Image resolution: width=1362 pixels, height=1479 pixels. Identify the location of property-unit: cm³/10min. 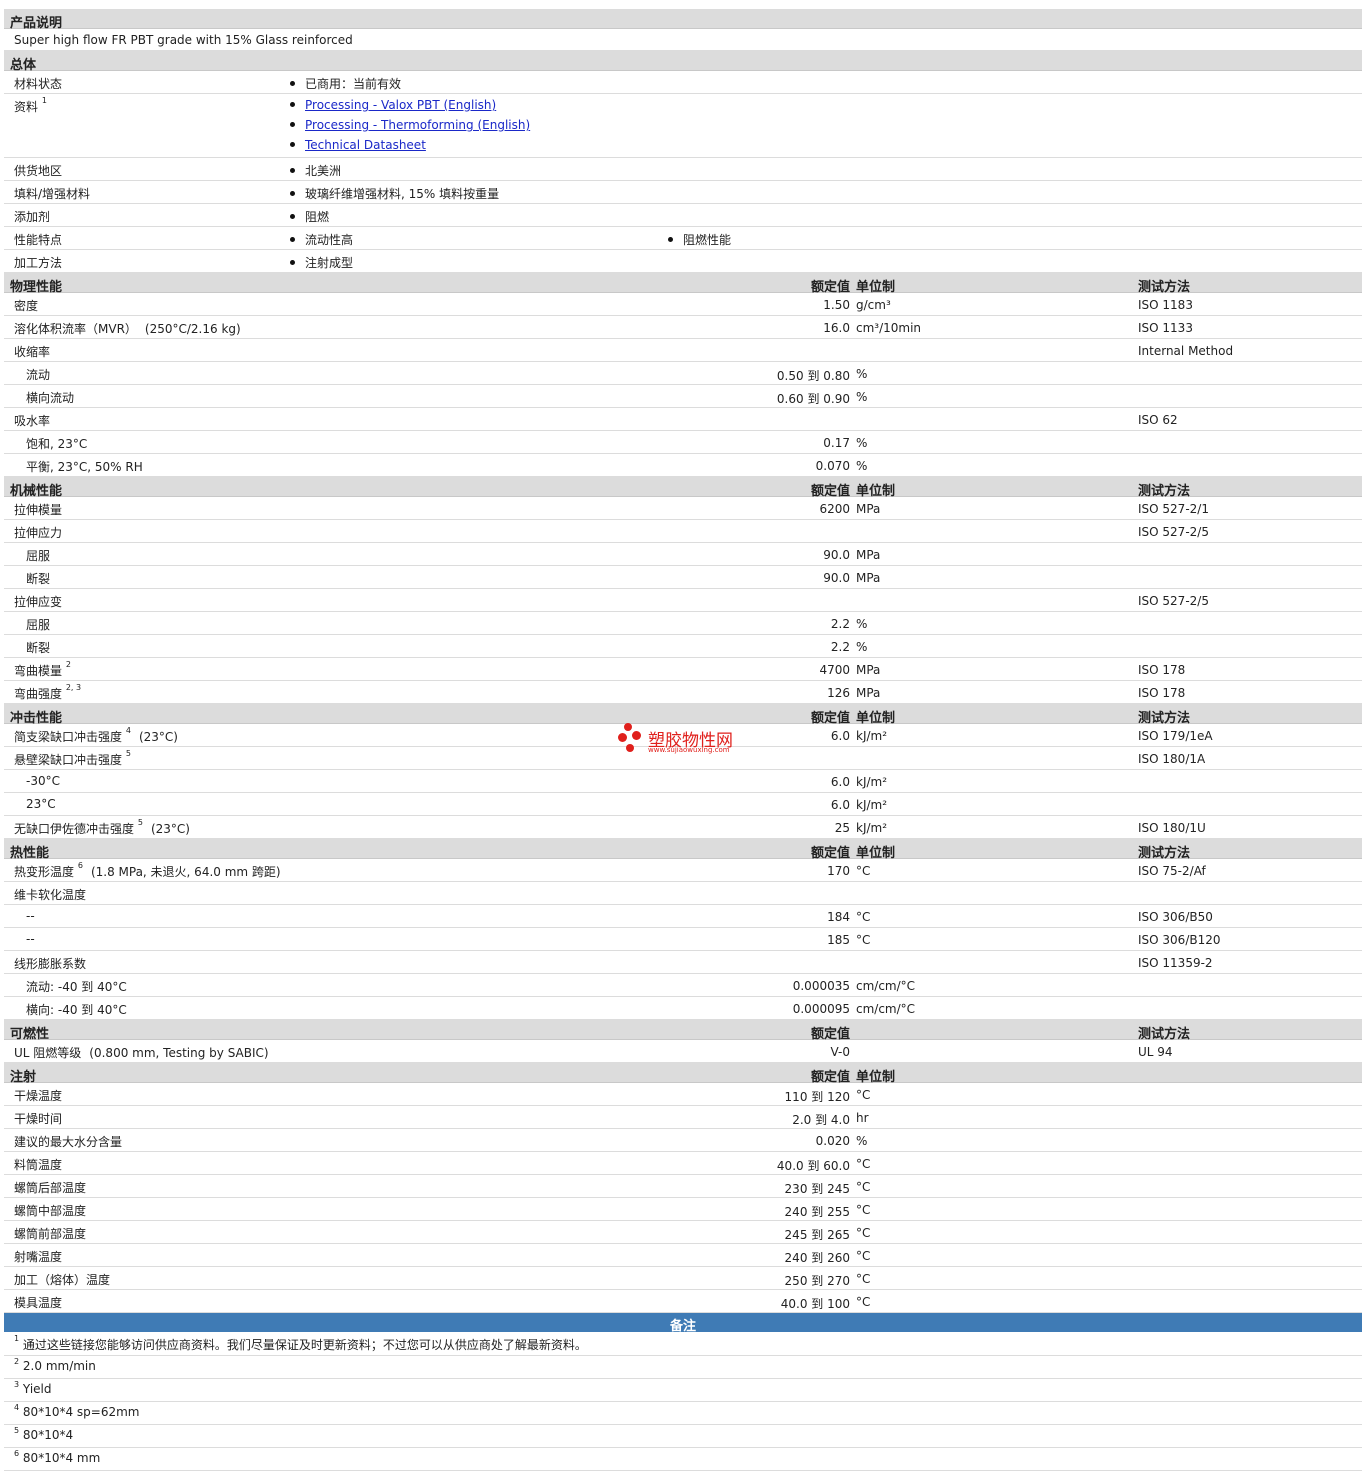
(889, 328).